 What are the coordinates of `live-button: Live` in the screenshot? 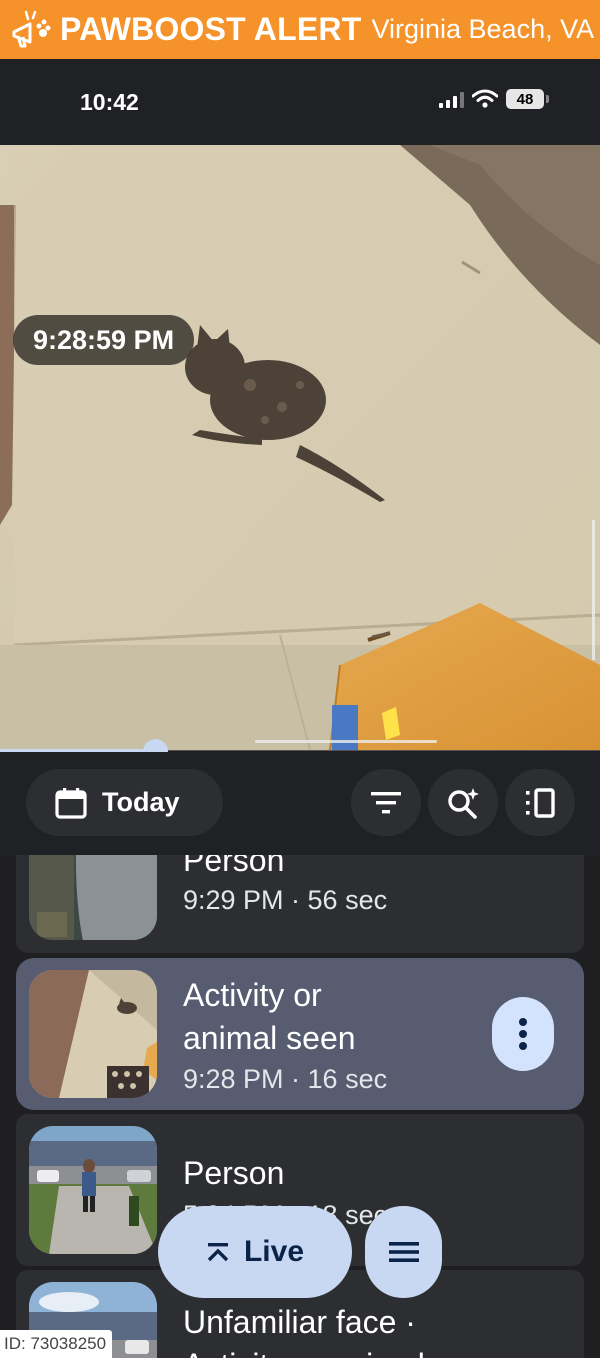 It's located at (255, 1252).